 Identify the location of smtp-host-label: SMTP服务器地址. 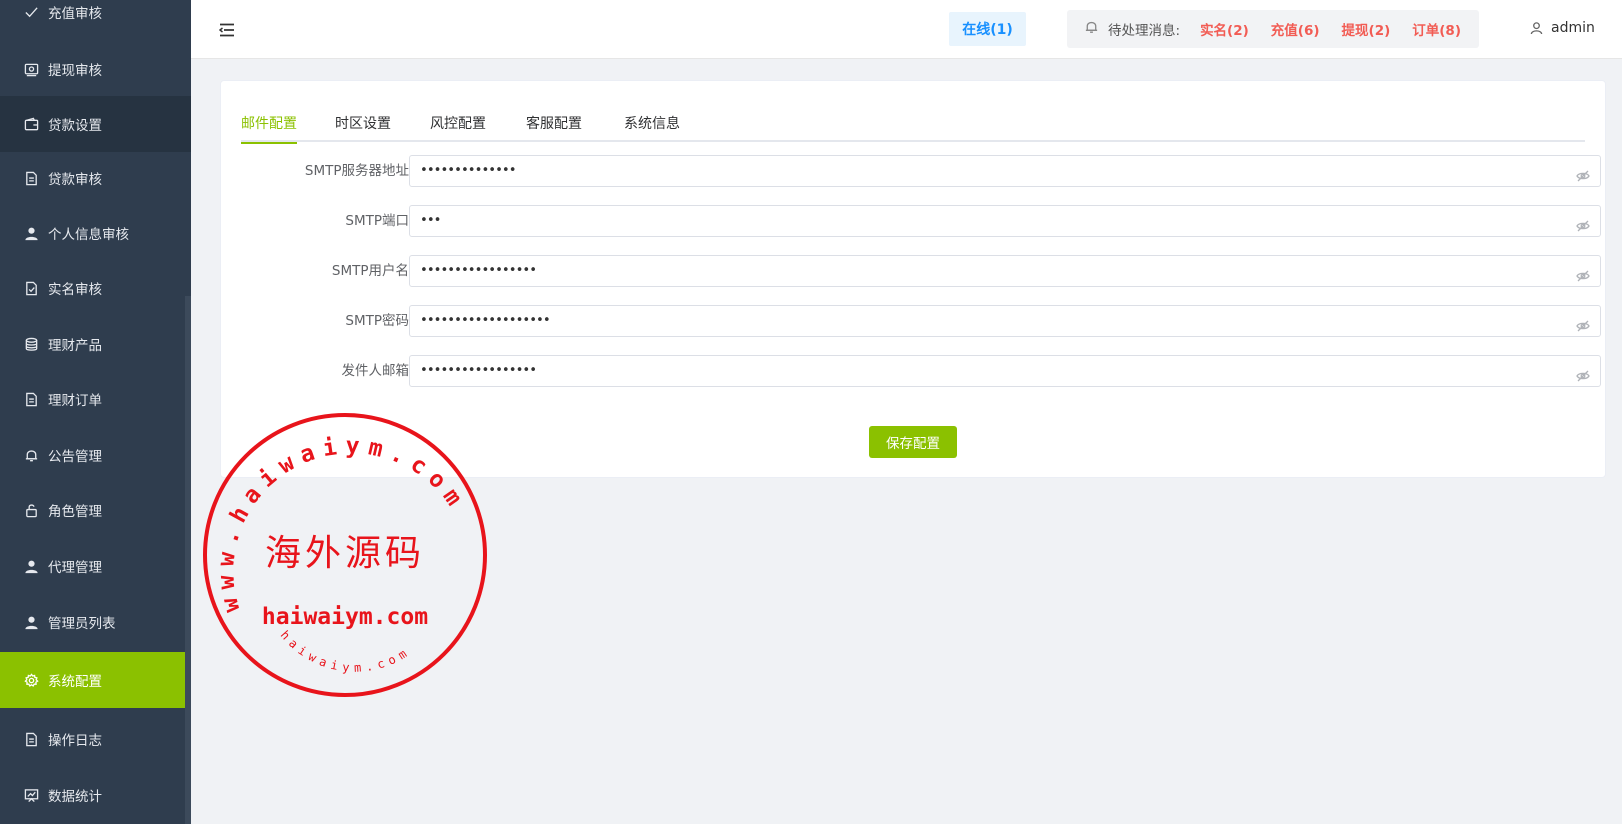
(356, 171).